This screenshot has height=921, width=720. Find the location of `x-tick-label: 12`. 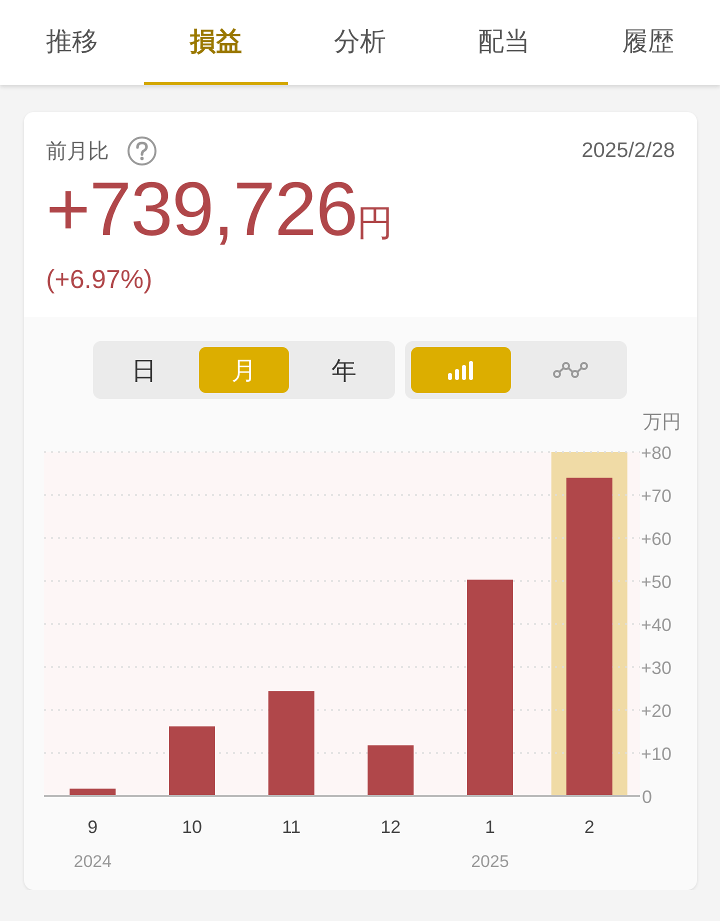

x-tick-label: 12 is located at coordinates (390, 827).